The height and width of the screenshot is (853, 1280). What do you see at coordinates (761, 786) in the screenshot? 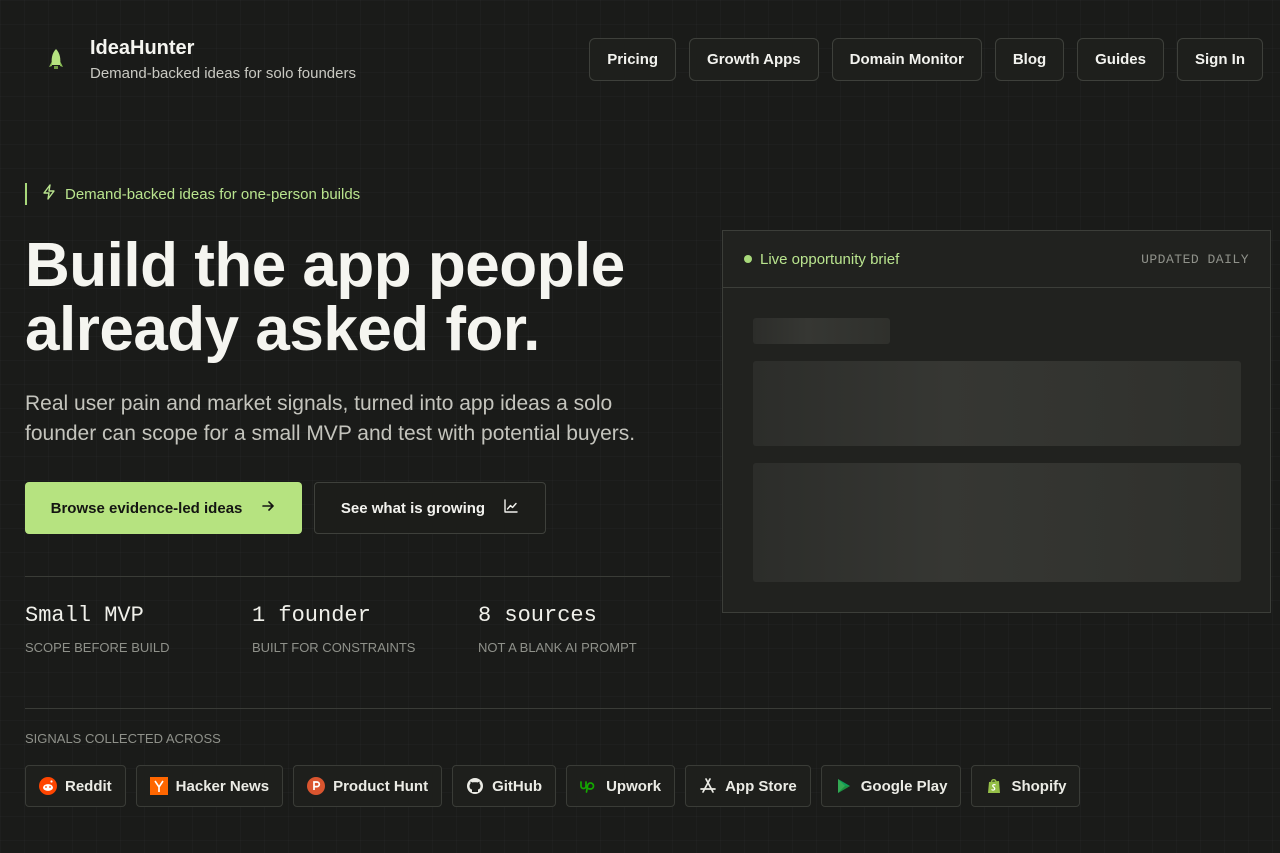
I see `source-label: App Store` at bounding box center [761, 786].